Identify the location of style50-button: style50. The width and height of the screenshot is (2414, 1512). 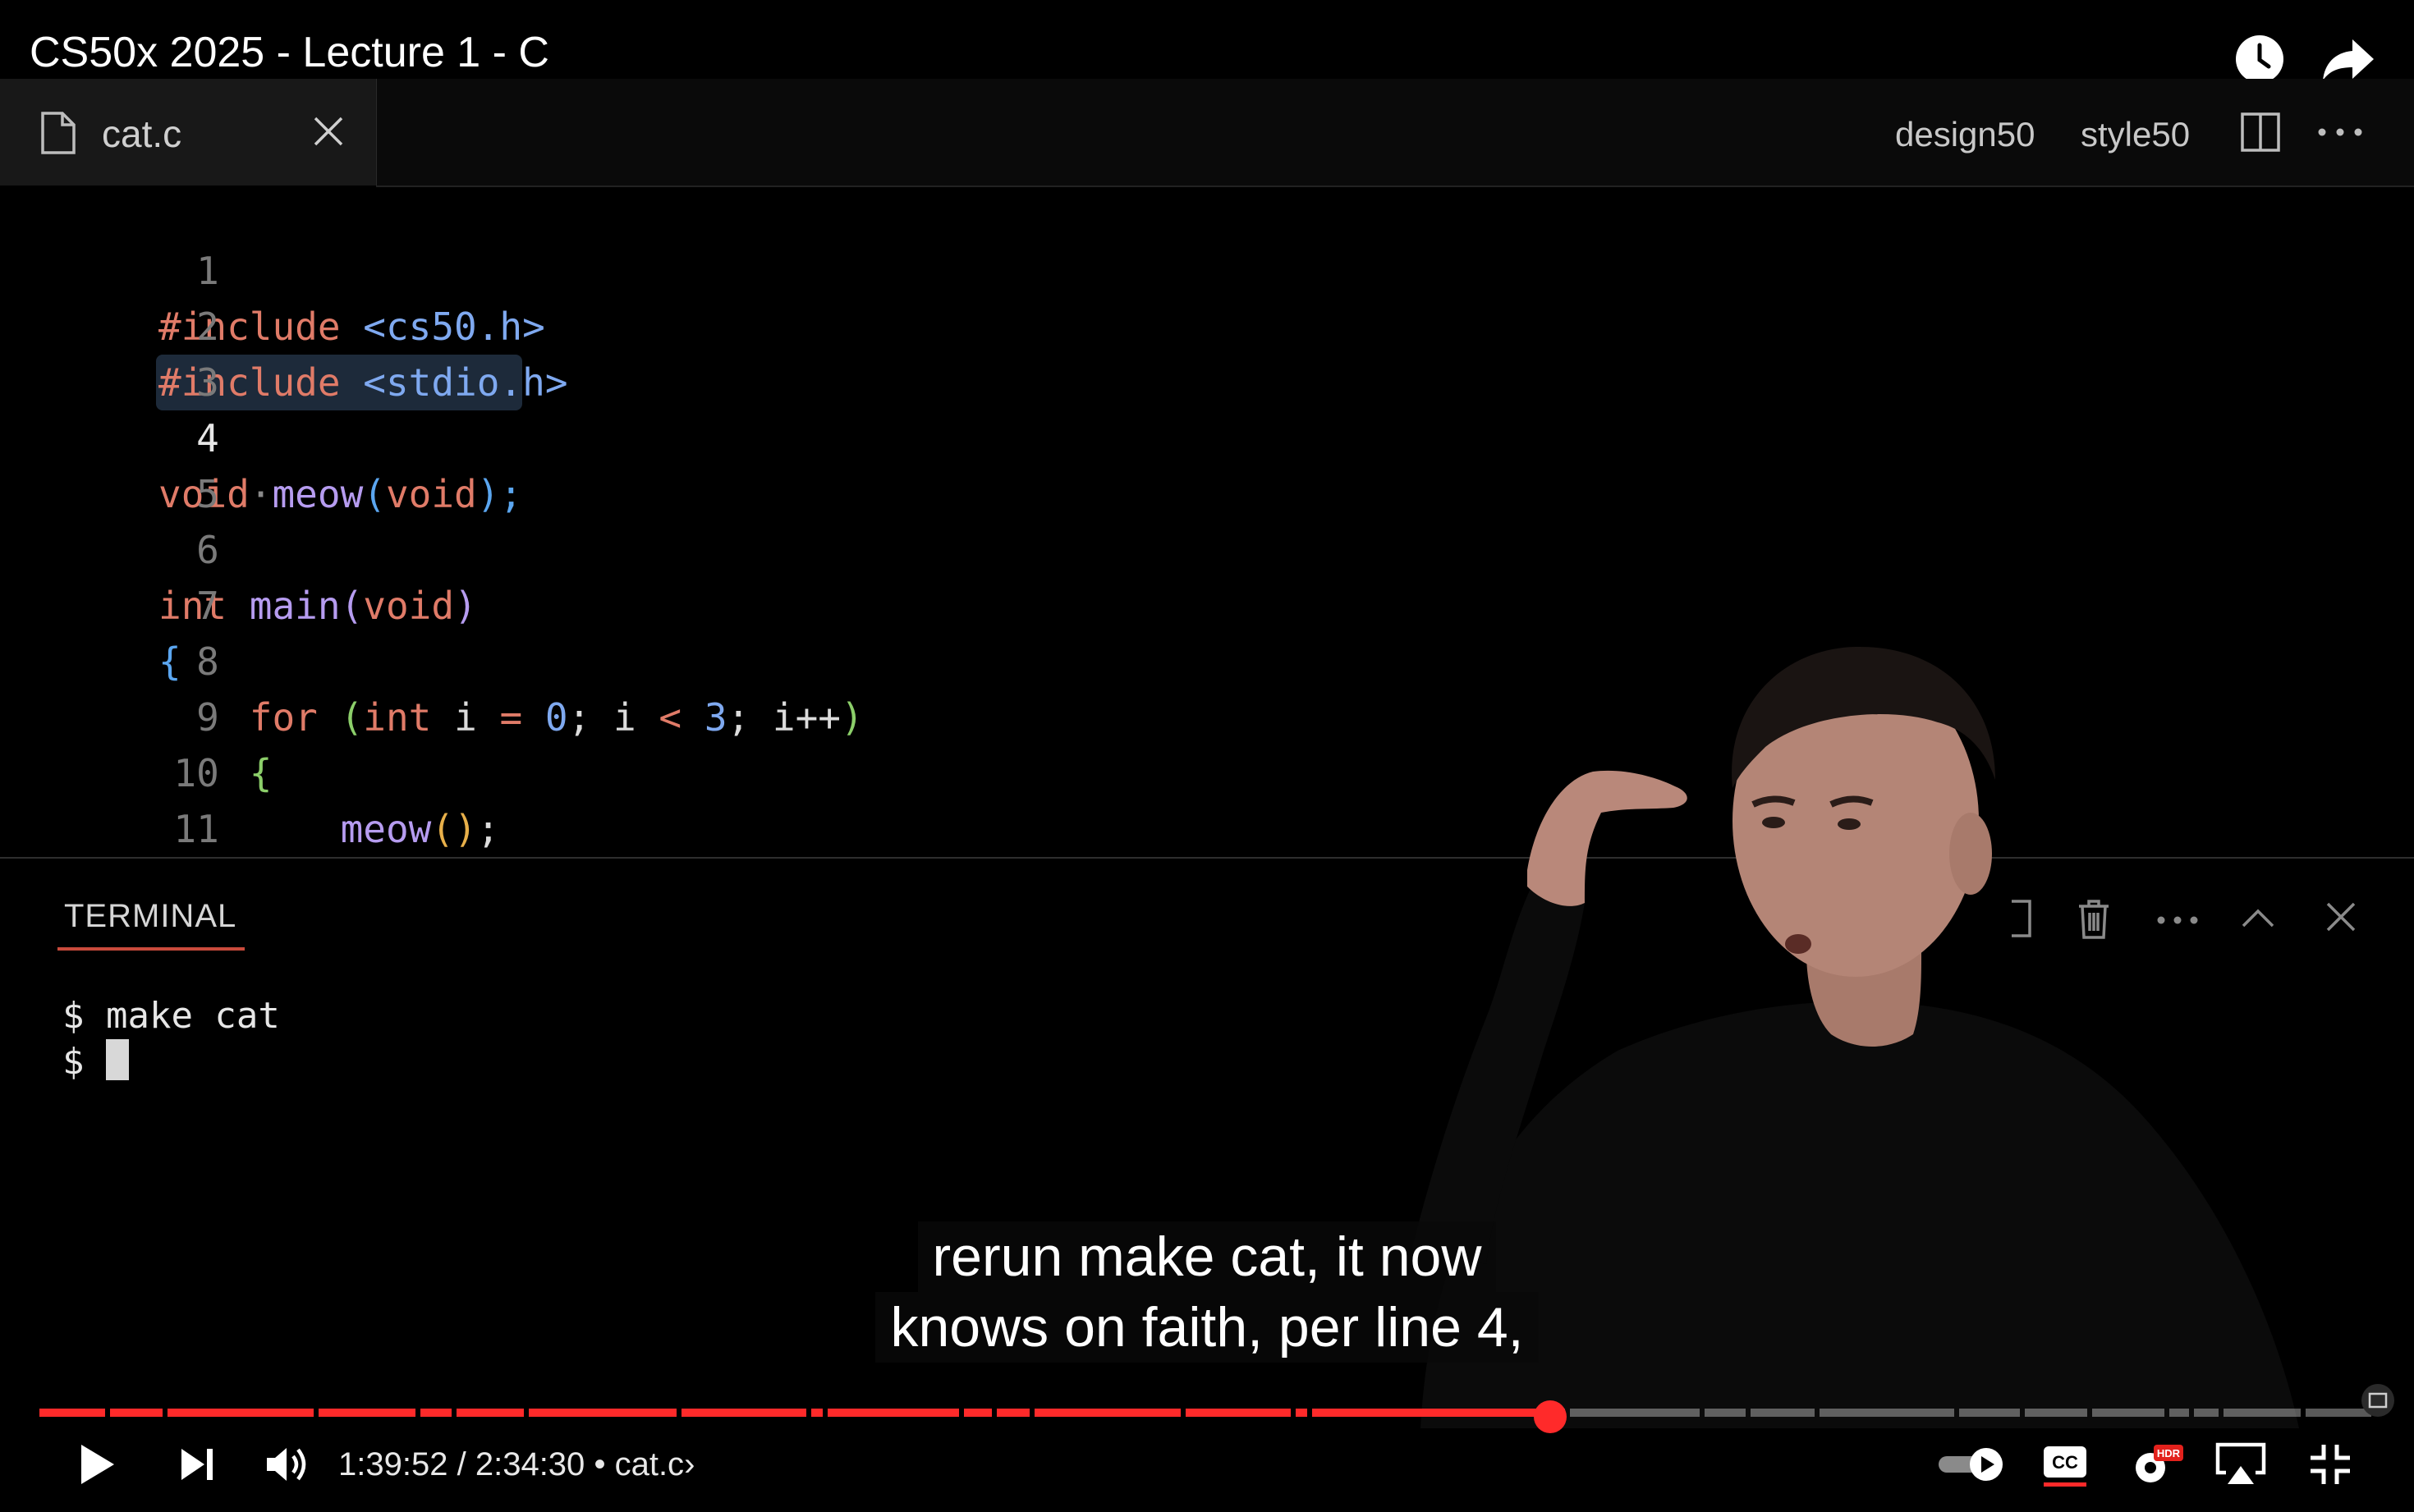
(2136, 134).